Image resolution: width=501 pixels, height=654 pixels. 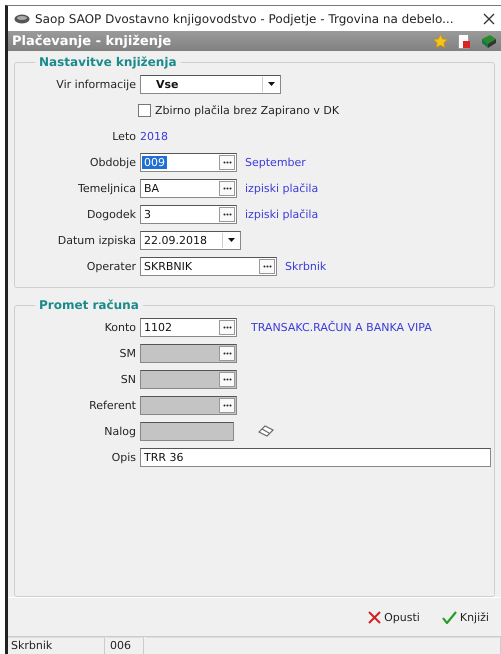 I want to click on group-title: Promet računa, so click(x=89, y=305).